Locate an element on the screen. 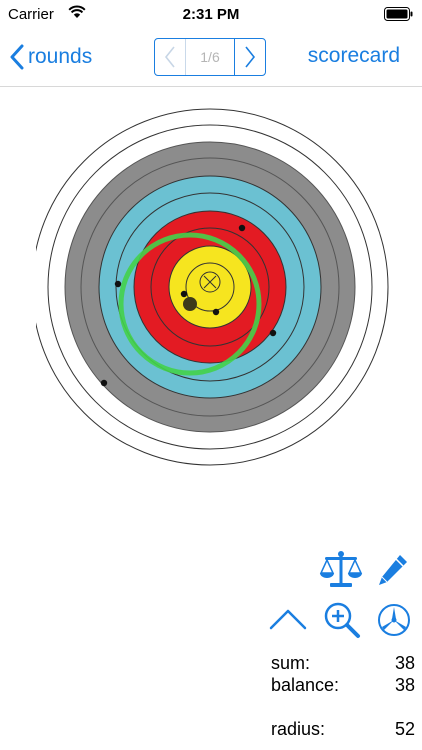  radius-value: 52 is located at coordinates (404, 729).